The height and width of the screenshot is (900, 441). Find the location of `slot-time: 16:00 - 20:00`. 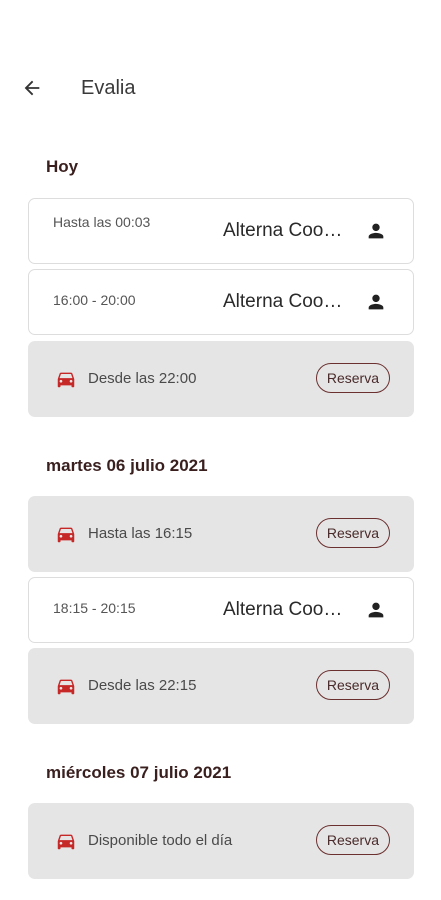

slot-time: 16:00 - 20:00 is located at coordinates (94, 300).